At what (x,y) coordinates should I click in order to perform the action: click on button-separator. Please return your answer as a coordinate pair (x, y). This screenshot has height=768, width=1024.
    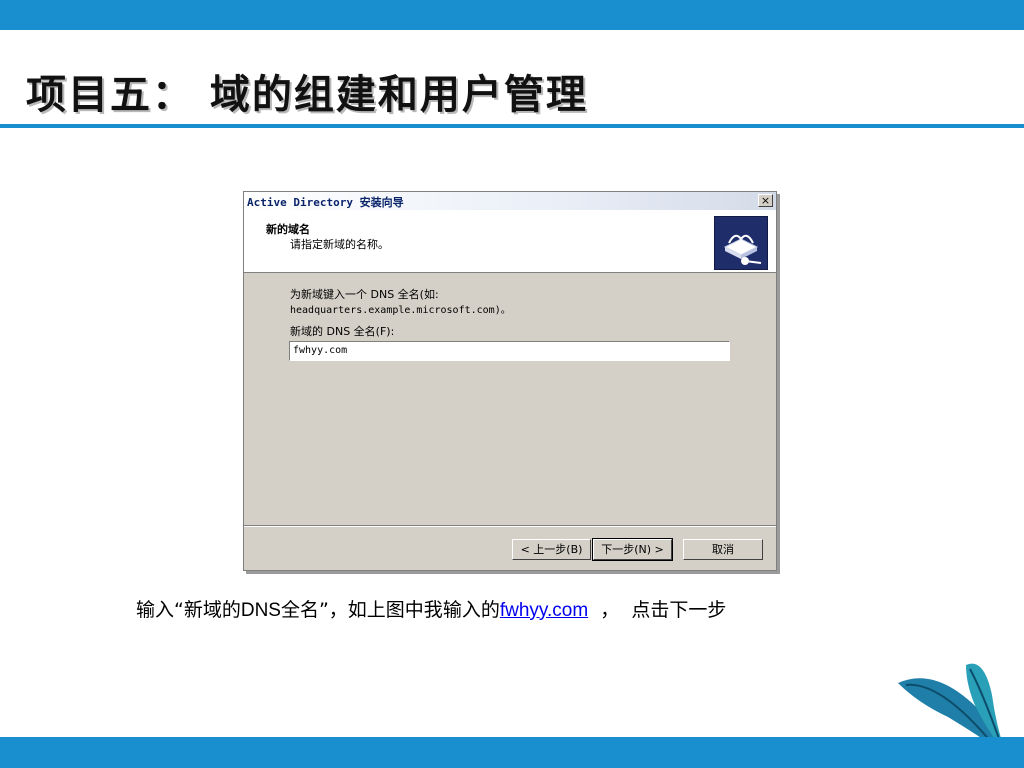
    Looking at the image, I should click on (510, 526).